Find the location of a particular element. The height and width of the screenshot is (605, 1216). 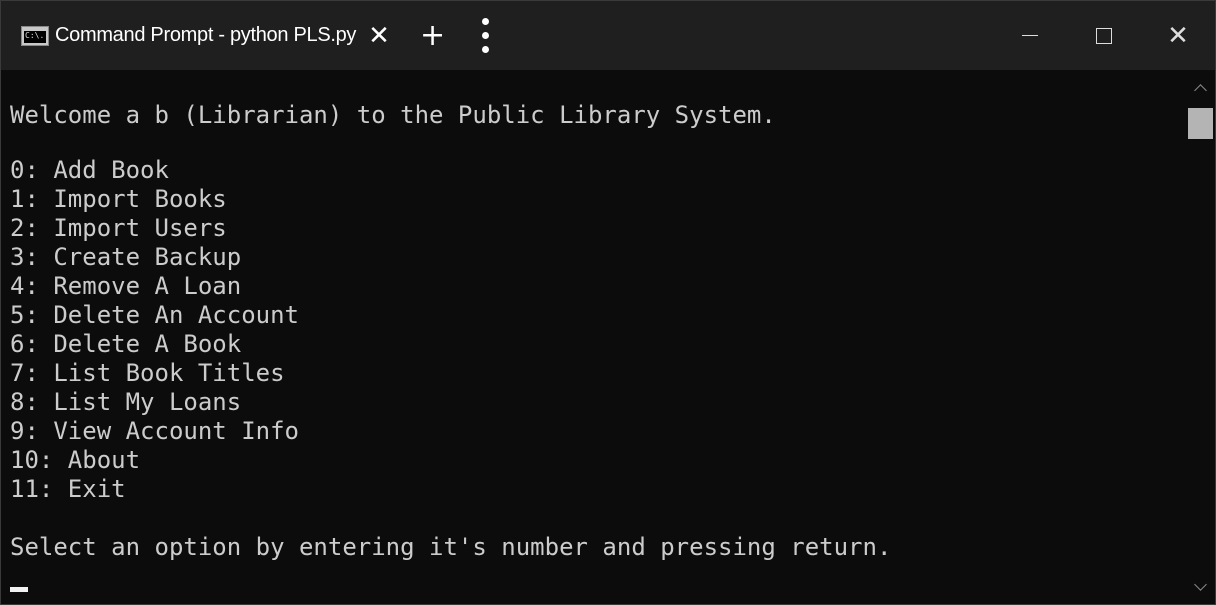

menu-option: 3: Create Backup is located at coordinates (126, 257).